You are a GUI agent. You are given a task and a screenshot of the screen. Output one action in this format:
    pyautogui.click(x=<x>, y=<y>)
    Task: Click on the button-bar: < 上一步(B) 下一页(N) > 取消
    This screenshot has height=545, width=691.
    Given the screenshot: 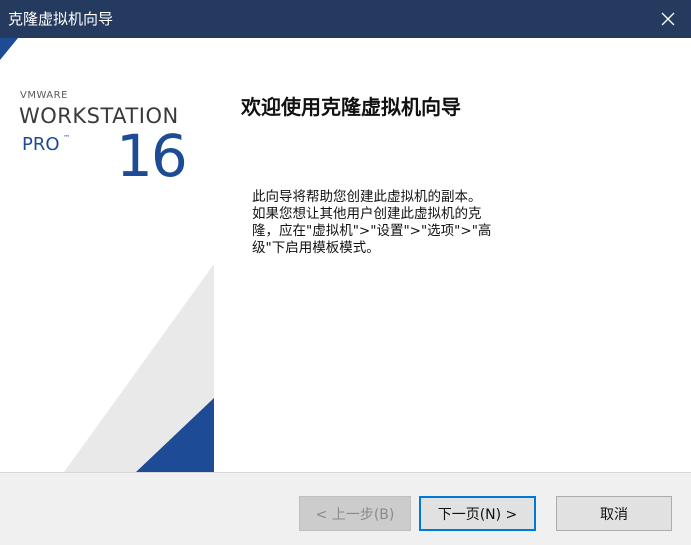 What is the action you would take?
    pyautogui.click(x=345, y=508)
    